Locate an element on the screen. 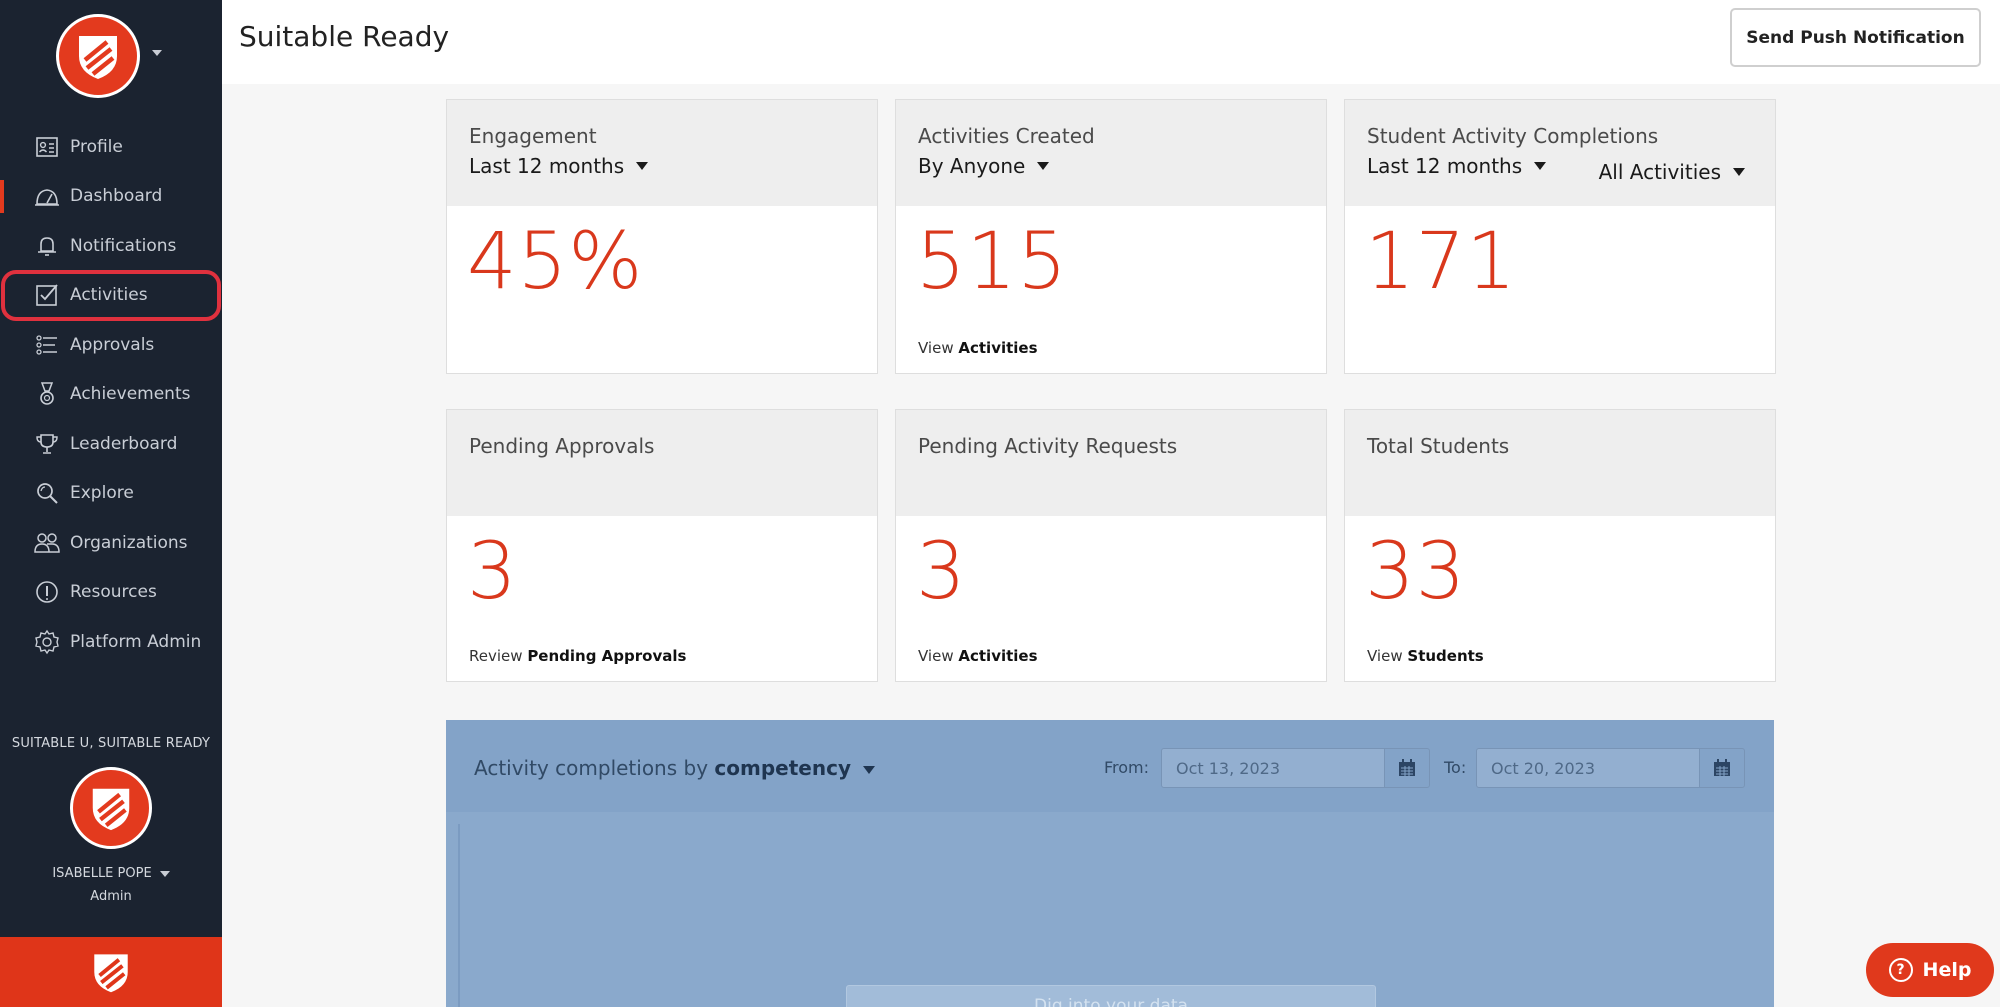 This screenshot has width=2000, height=1007. link-label: Pending Approvals is located at coordinates (607, 656).